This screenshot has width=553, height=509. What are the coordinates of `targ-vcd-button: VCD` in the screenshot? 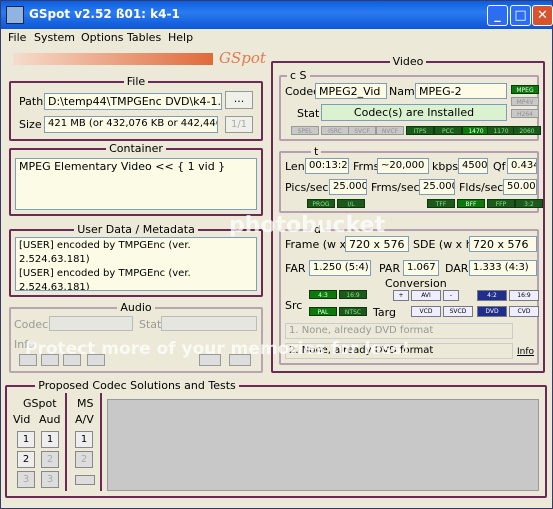 It's located at (426, 311).